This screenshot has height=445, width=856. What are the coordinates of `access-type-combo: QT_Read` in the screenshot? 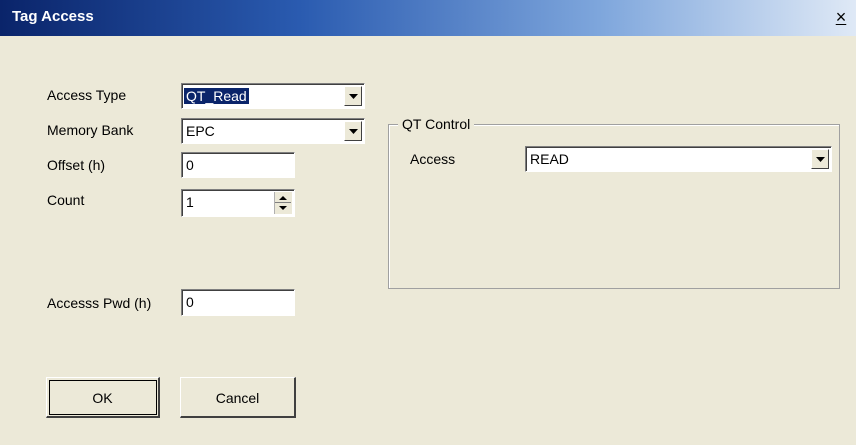 It's located at (273, 96).